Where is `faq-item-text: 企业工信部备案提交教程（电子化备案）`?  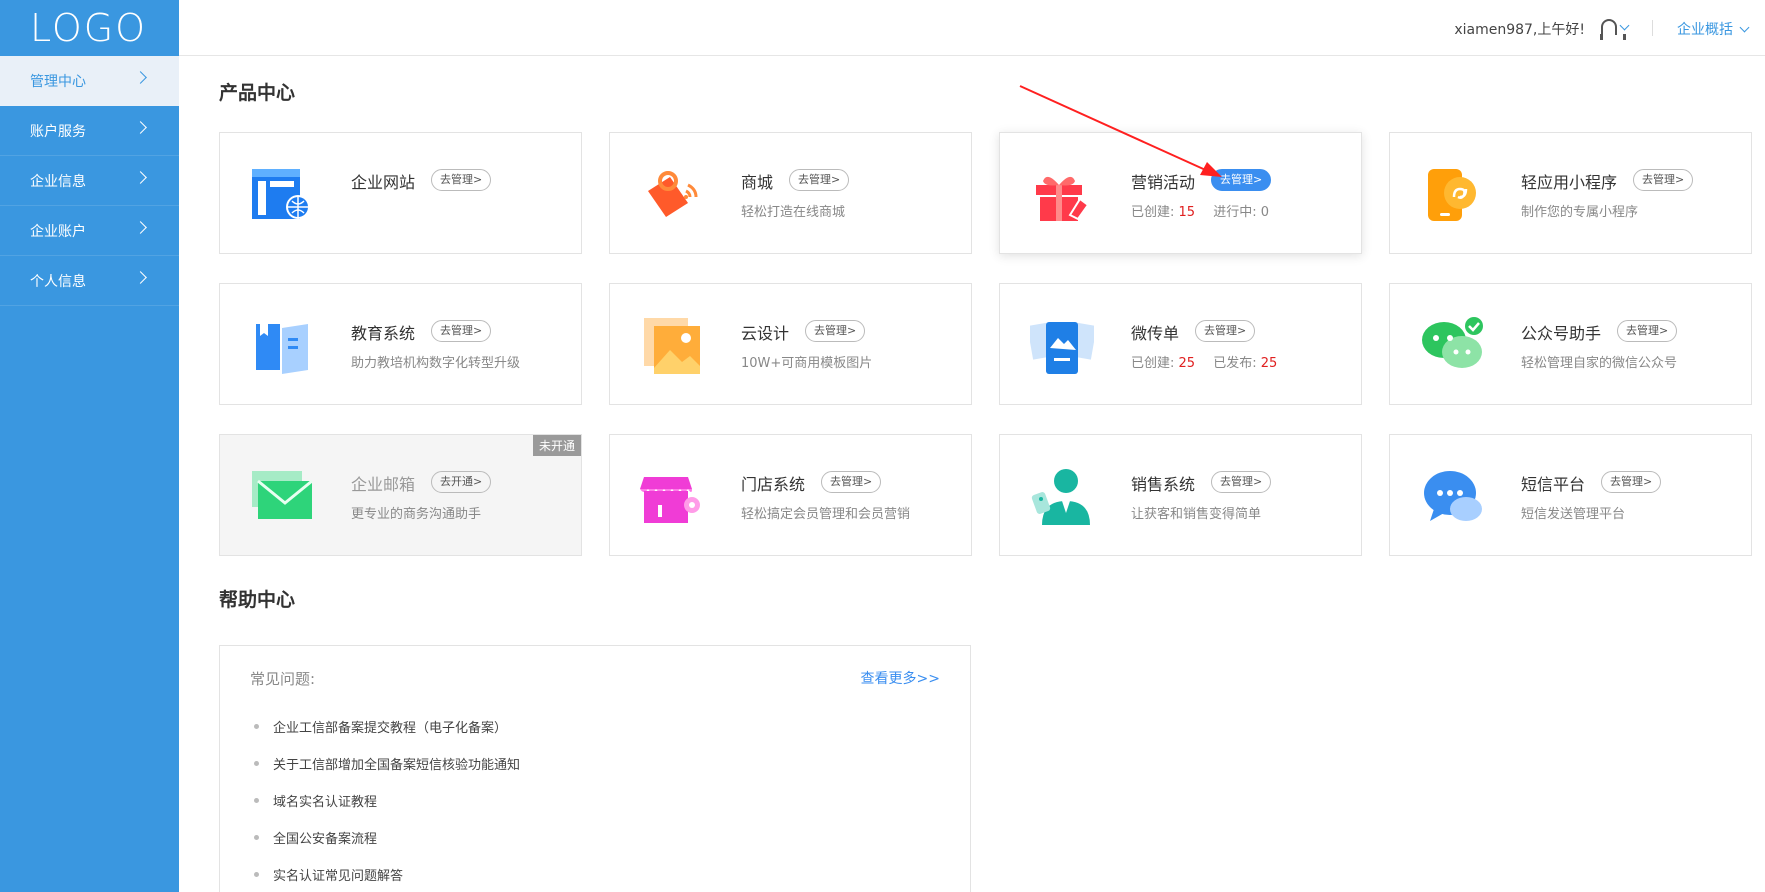 faq-item-text: 企业工信部备案提交教程（电子化备案） is located at coordinates (390, 728).